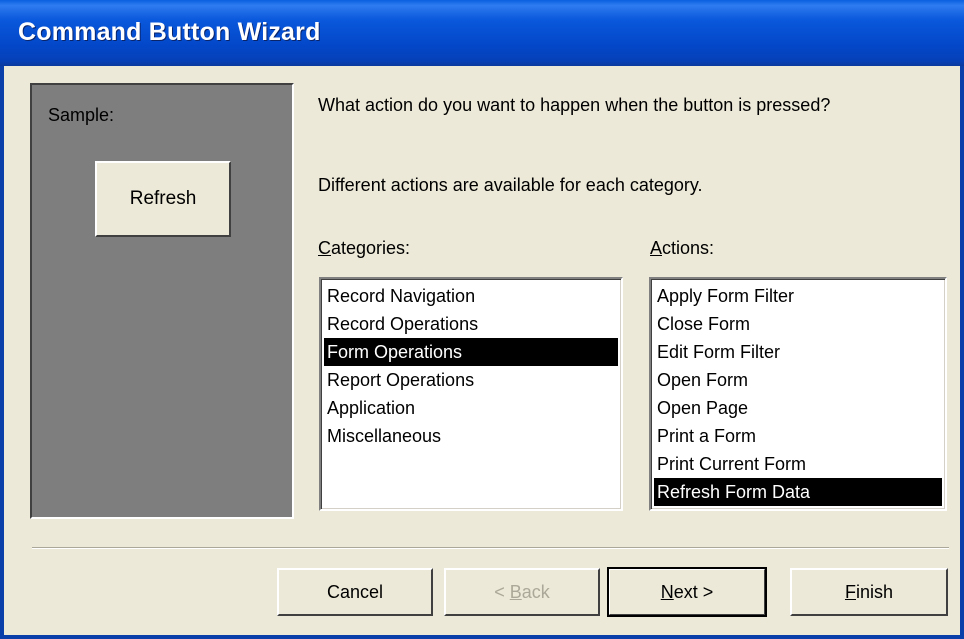 This screenshot has width=964, height=639. What do you see at coordinates (798, 380) in the screenshot?
I see `action-item-open-form: Open Form` at bounding box center [798, 380].